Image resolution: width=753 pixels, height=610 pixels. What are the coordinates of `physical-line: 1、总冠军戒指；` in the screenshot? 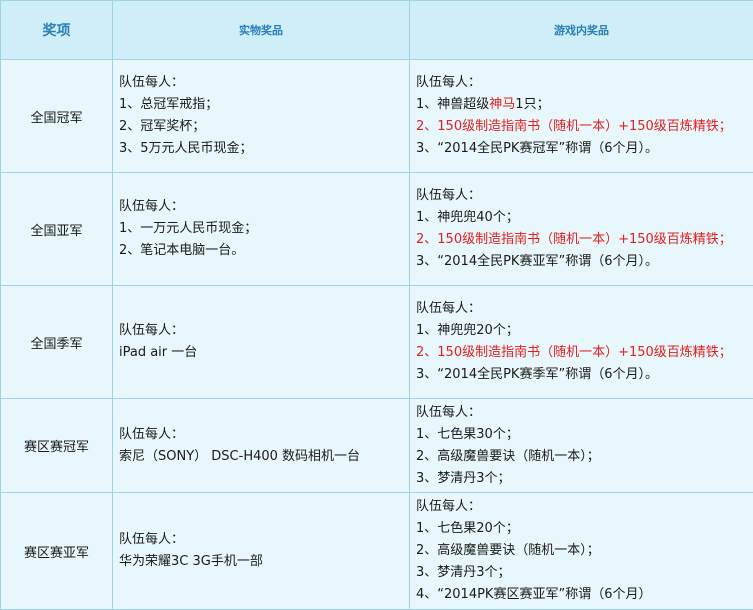 It's located at (262, 105).